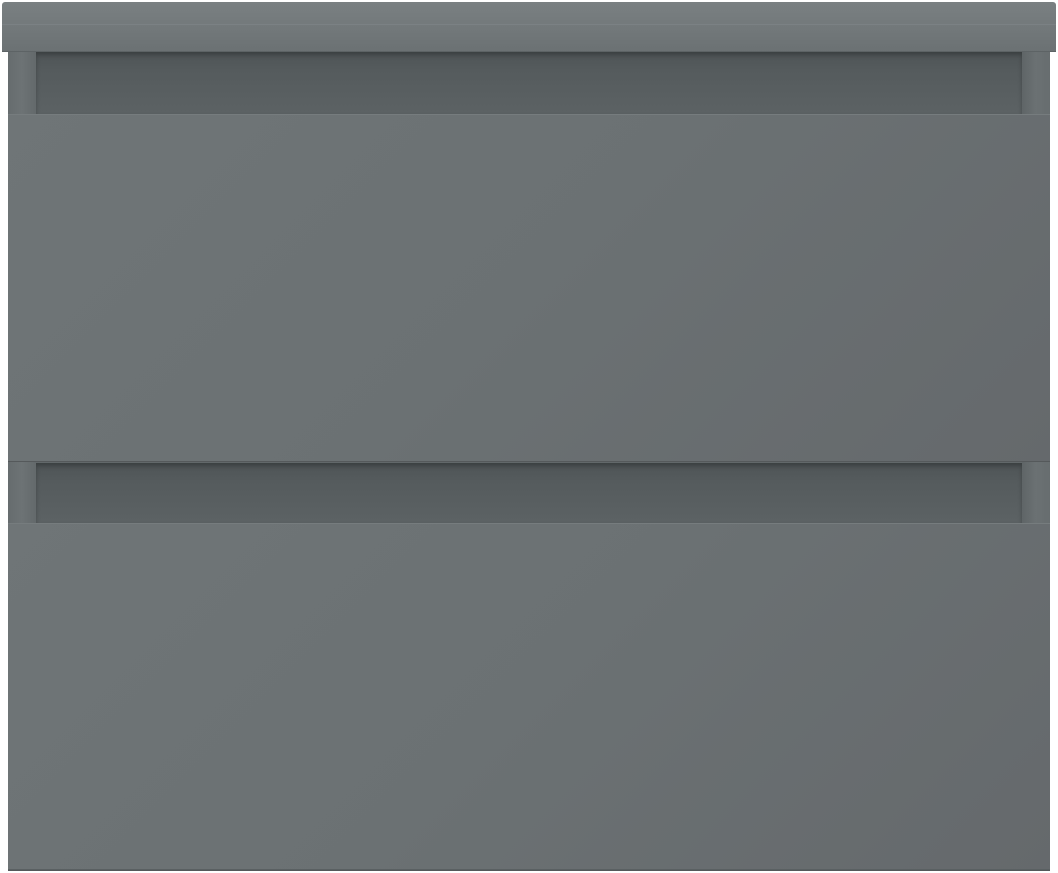 This screenshot has height=873, width=1058. Describe the element at coordinates (529, 27) in the screenshot. I see `countertop` at that location.